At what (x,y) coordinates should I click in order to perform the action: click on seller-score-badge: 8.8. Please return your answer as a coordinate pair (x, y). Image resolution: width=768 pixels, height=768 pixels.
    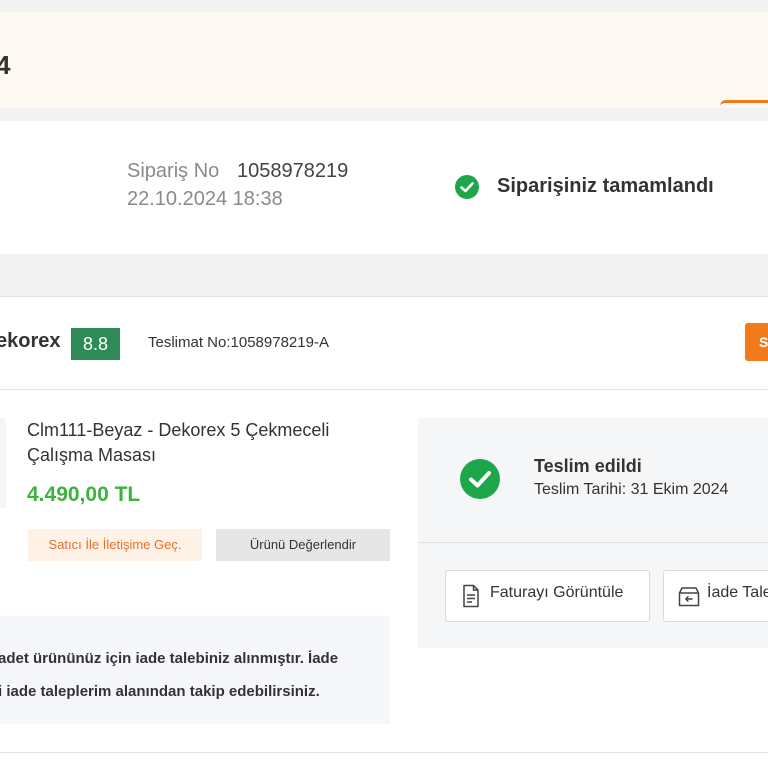
    Looking at the image, I should click on (95, 344).